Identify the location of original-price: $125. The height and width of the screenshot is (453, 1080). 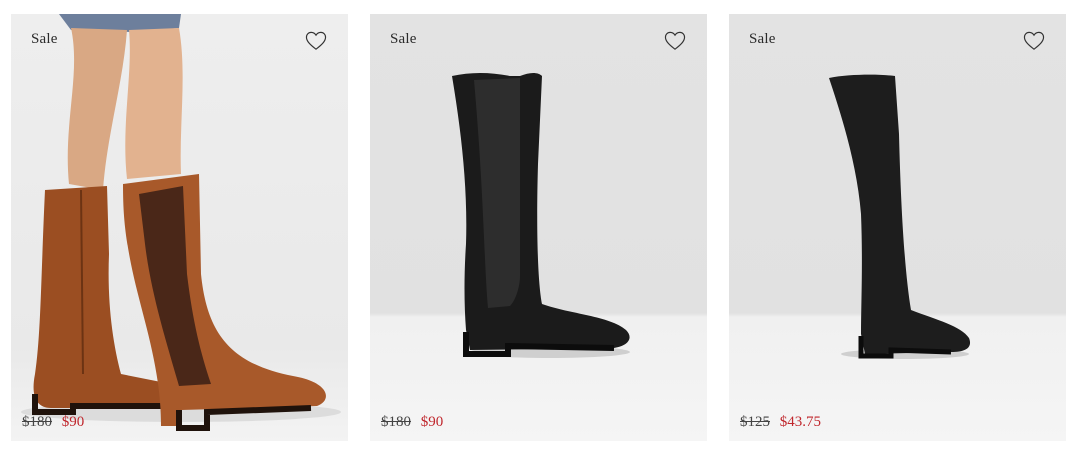
(755, 422).